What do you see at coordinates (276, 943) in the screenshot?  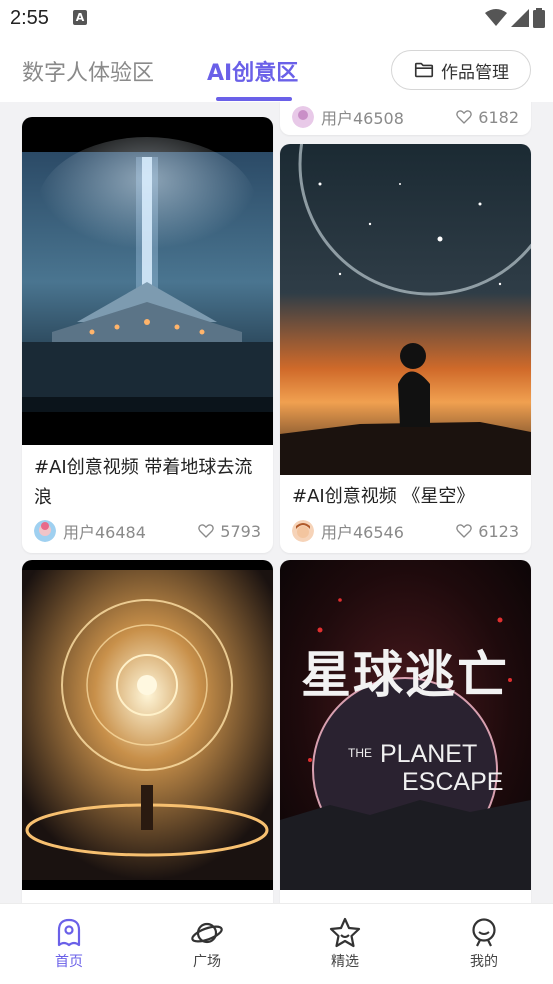 I see `bottom-navigation: 首页 广场 精选 我的` at bounding box center [276, 943].